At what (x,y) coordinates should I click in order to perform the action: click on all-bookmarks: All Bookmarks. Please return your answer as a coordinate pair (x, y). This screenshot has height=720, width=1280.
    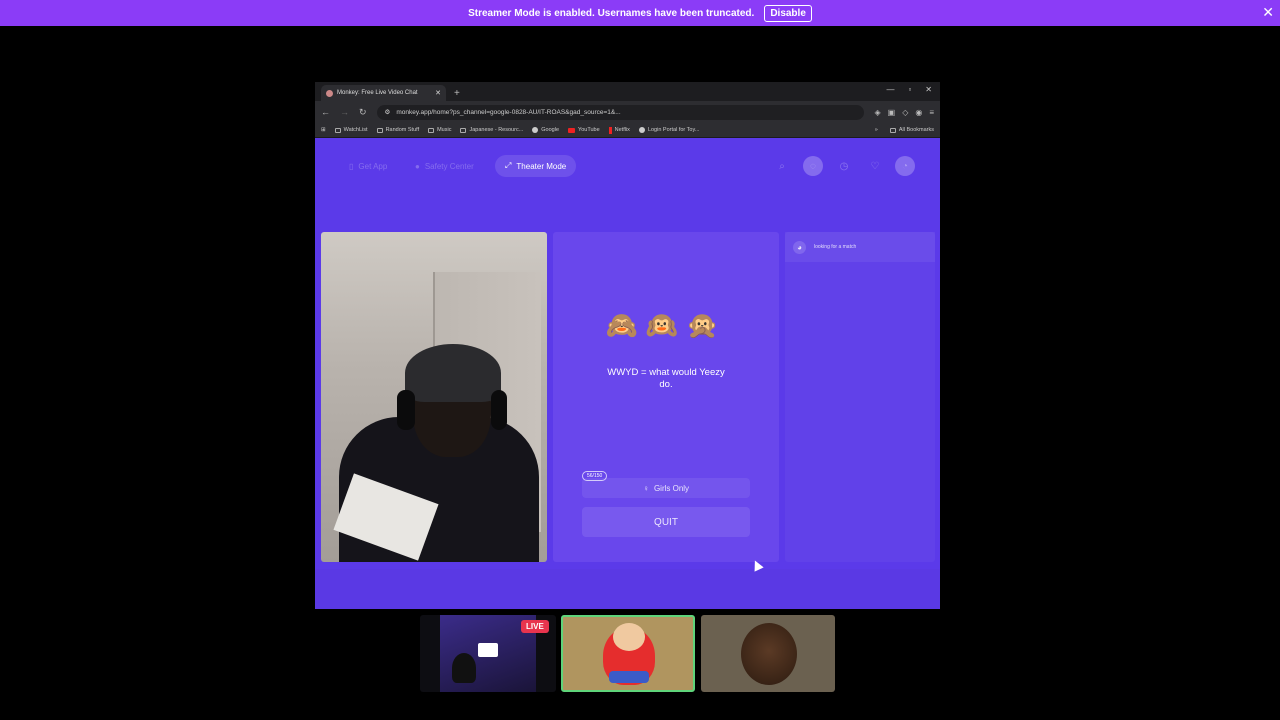
    Looking at the image, I should click on (911, 130).